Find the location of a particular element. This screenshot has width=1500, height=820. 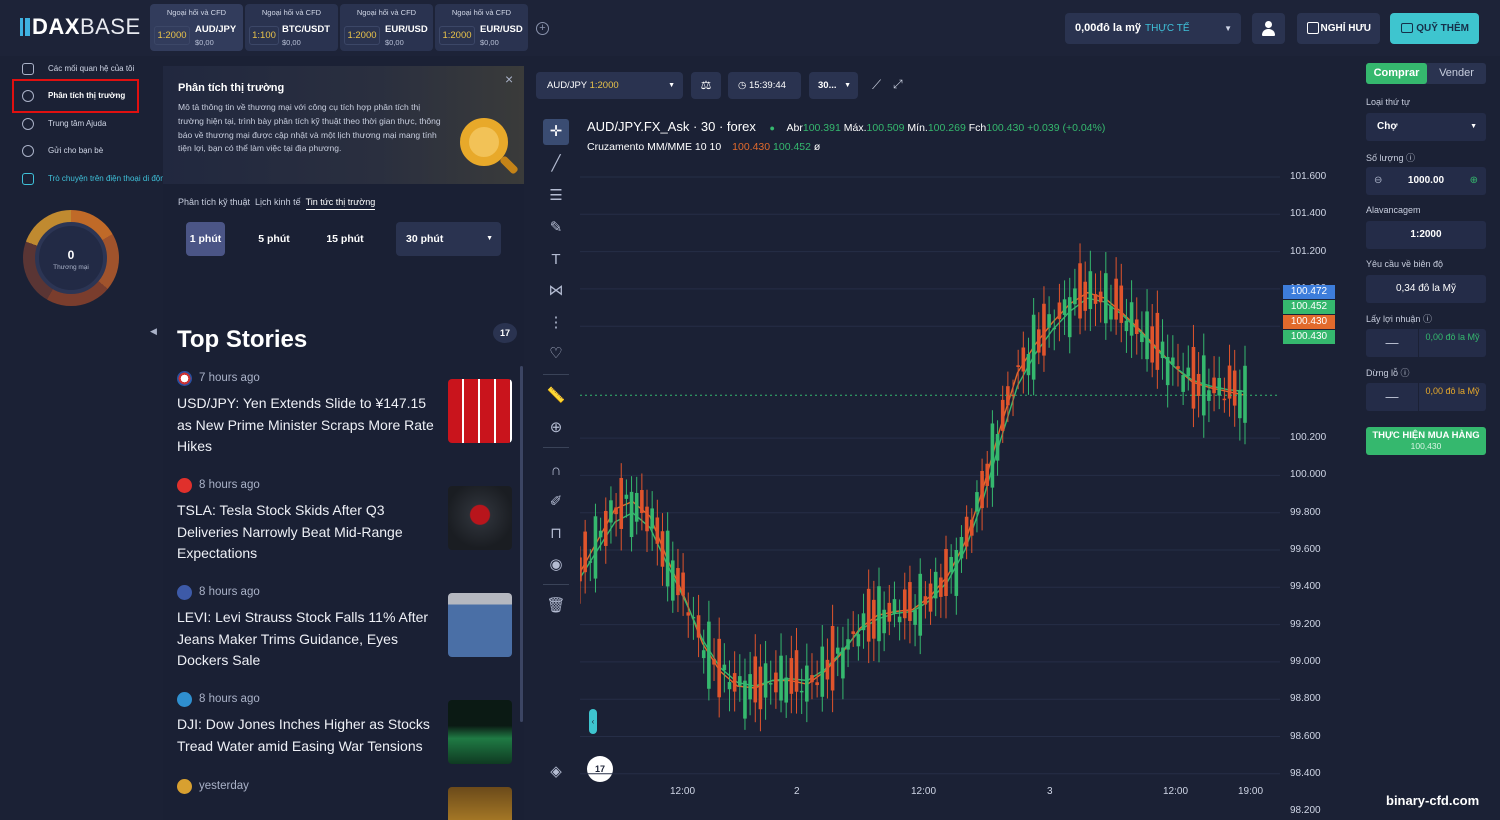

tradingview-logo-icon: 17 is located at coordinates (505, 333).